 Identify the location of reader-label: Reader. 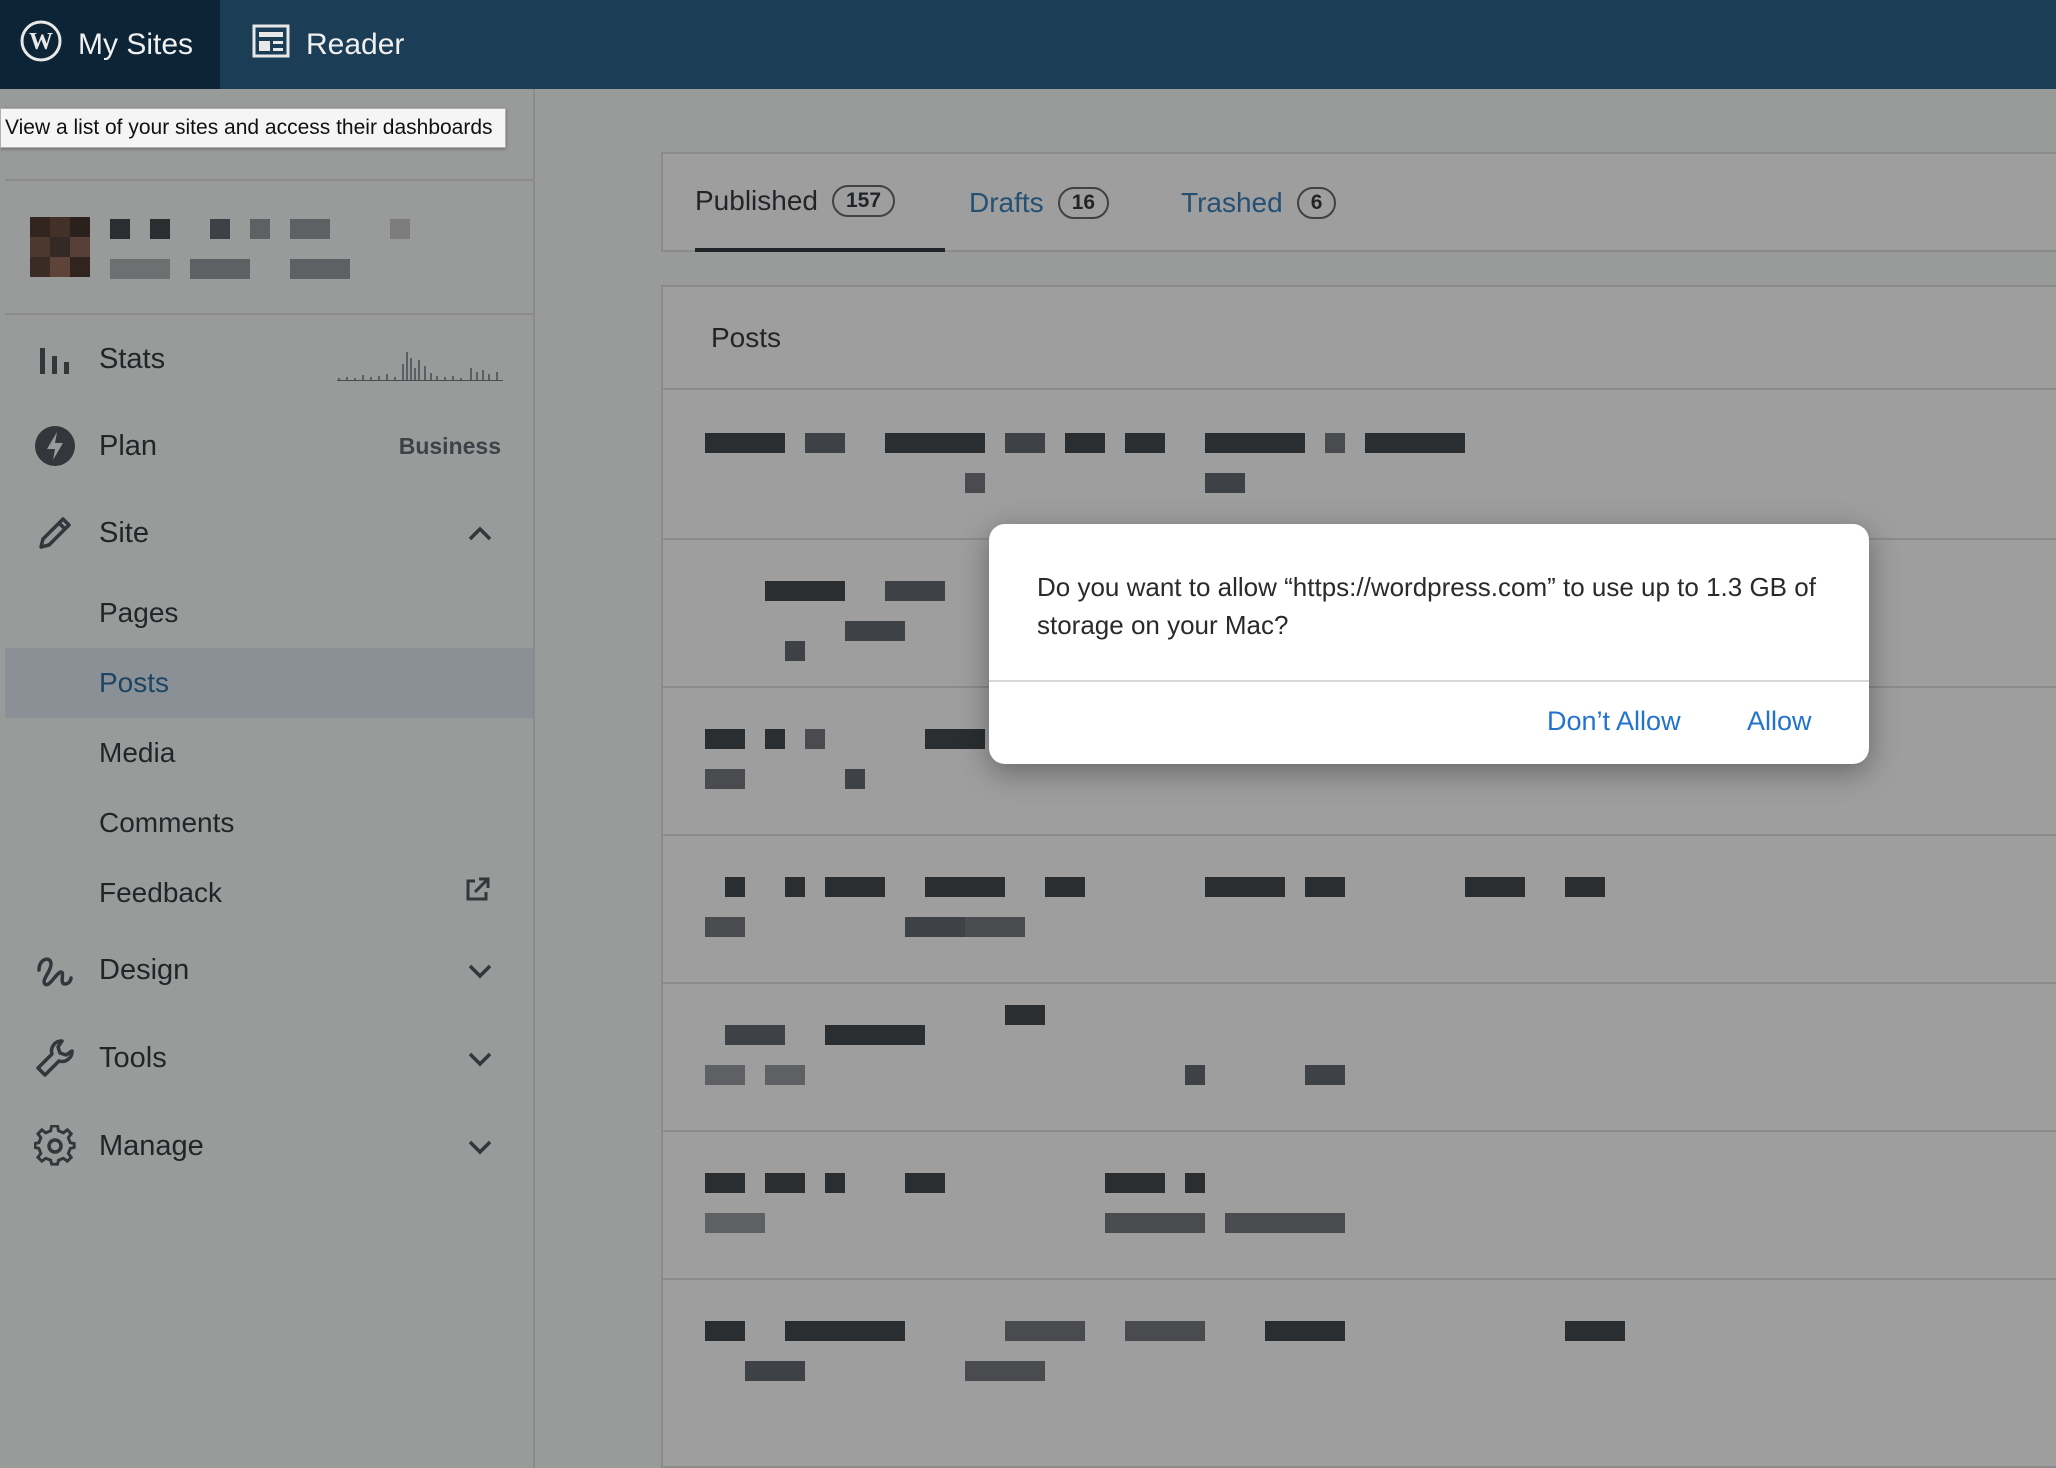
(355, 44).